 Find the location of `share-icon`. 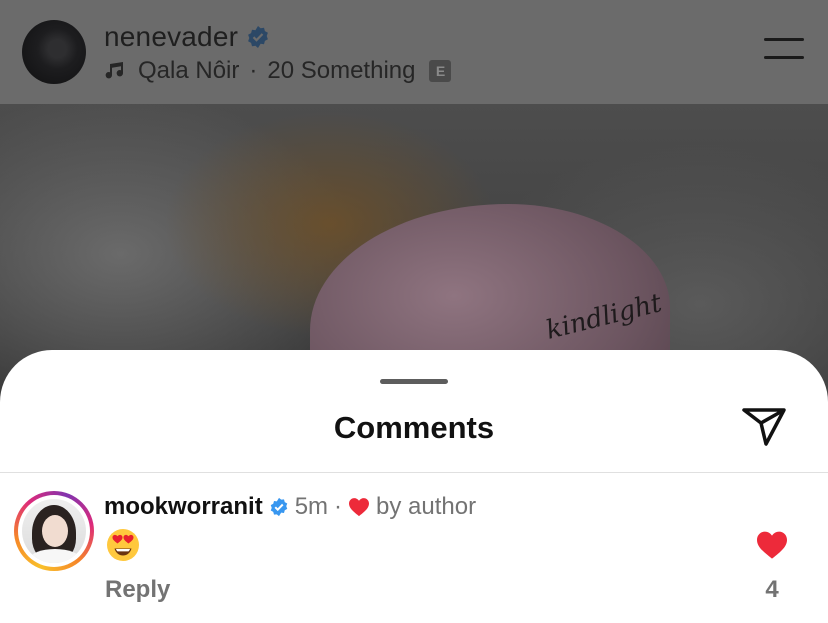

share-icon is located at coordinates (764, 427).